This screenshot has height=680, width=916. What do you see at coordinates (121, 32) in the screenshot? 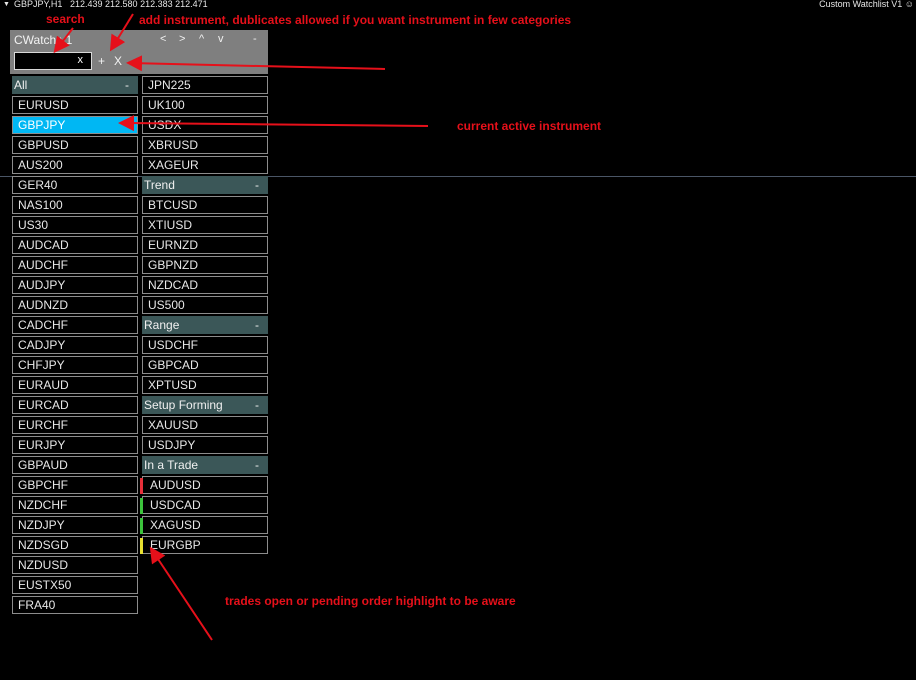
I see `arrow-add` at bounding box center [121, 32].